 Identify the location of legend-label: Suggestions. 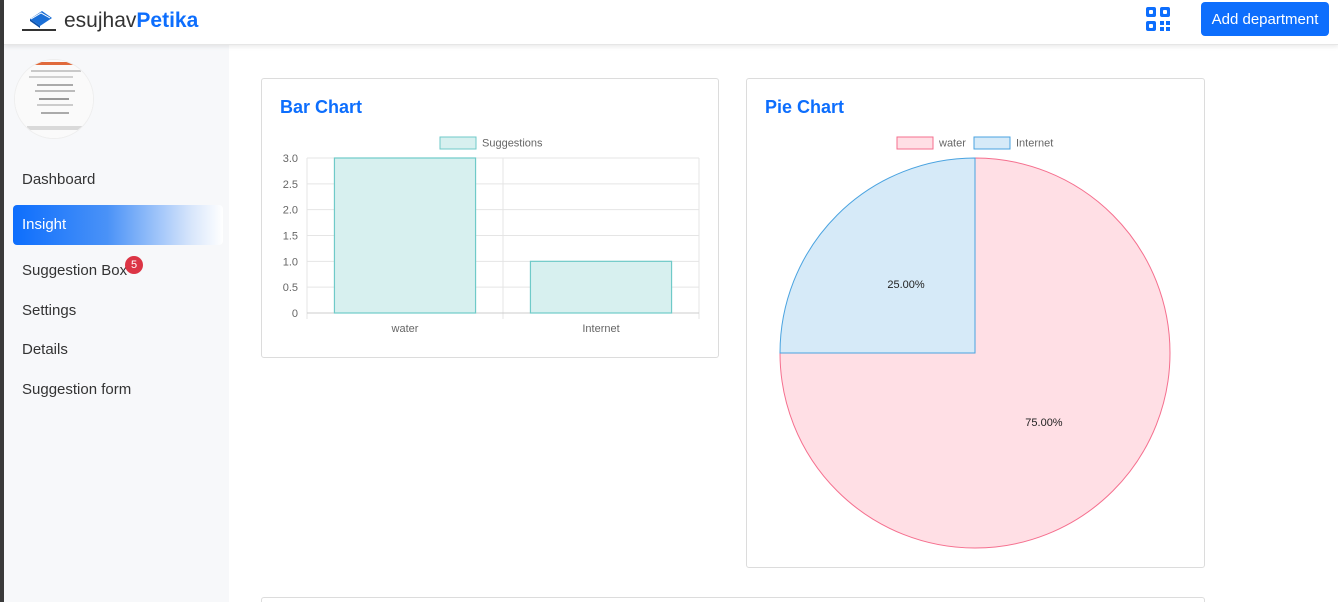
(512, 144).